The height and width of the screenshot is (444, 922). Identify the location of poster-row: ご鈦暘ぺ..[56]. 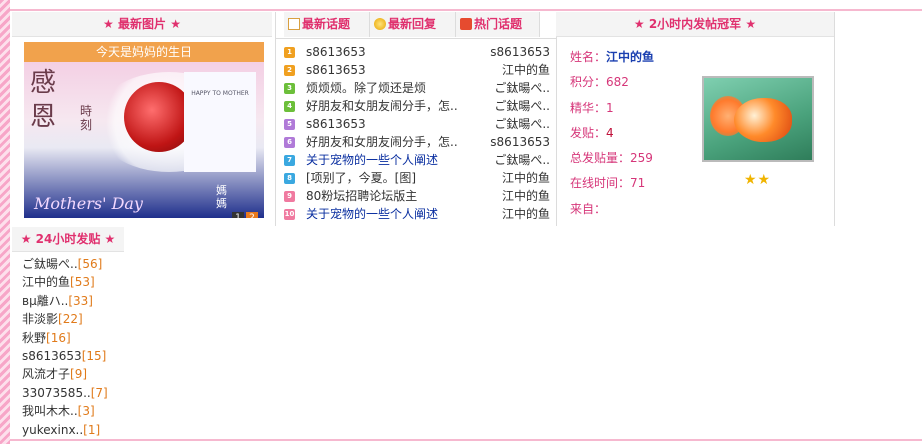
(92, 264).